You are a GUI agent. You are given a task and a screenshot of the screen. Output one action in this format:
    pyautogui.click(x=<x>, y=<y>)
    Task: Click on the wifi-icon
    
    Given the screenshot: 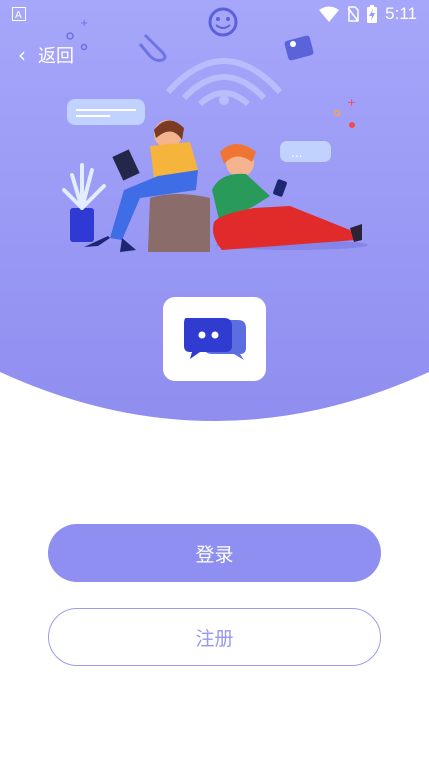 What is the action you would take?
    pyautogui.click(x=329, y=14)
    